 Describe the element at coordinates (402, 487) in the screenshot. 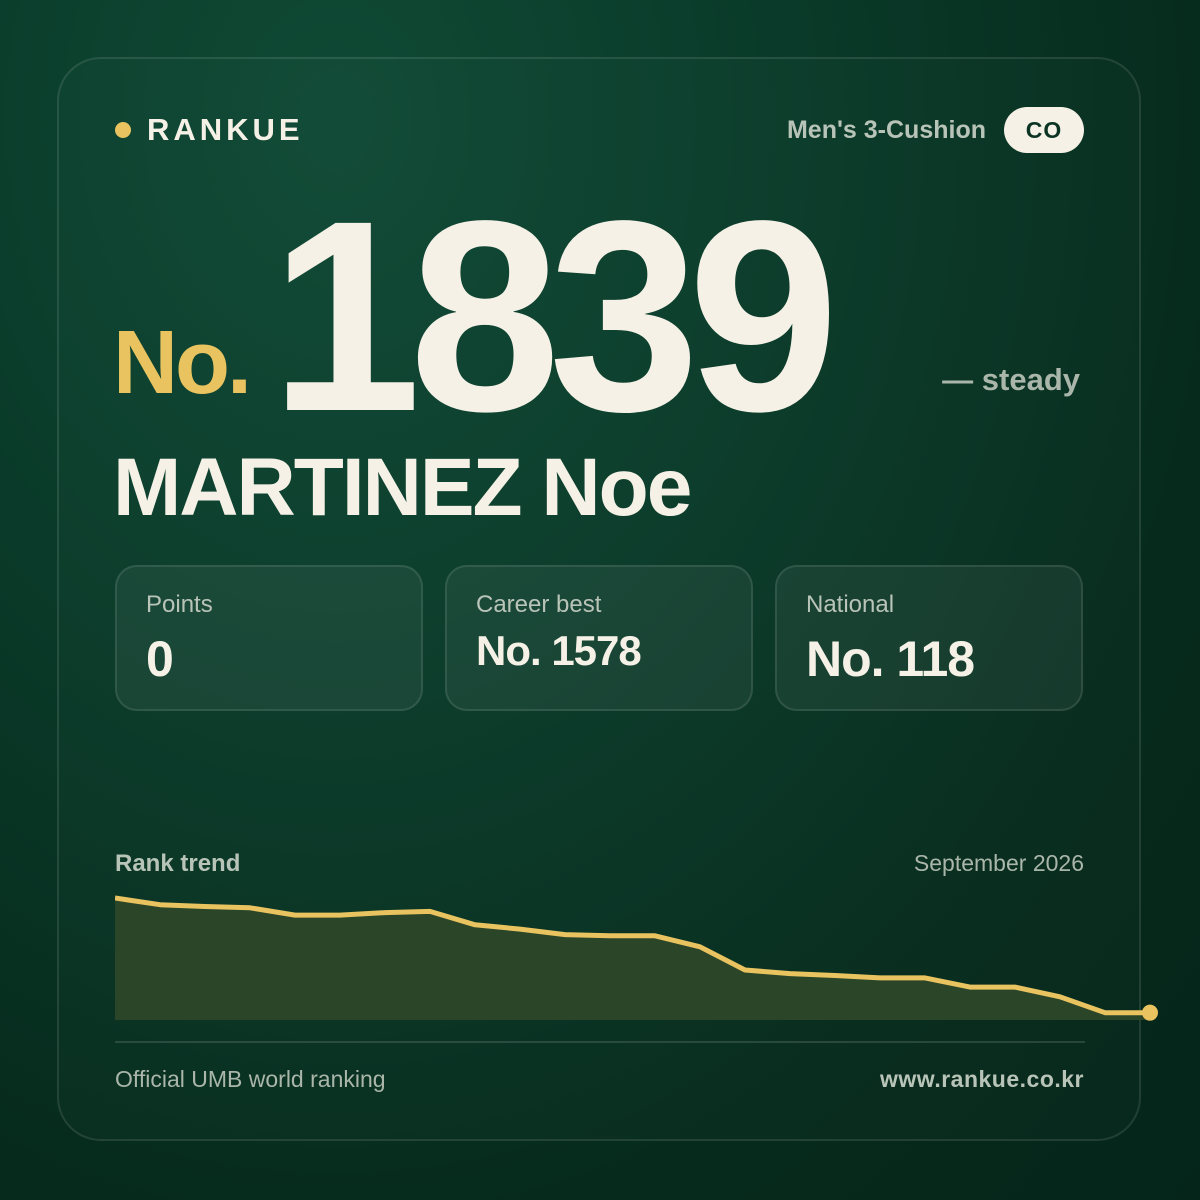

I see `player-name: MARTINEZ Noe` at that location.